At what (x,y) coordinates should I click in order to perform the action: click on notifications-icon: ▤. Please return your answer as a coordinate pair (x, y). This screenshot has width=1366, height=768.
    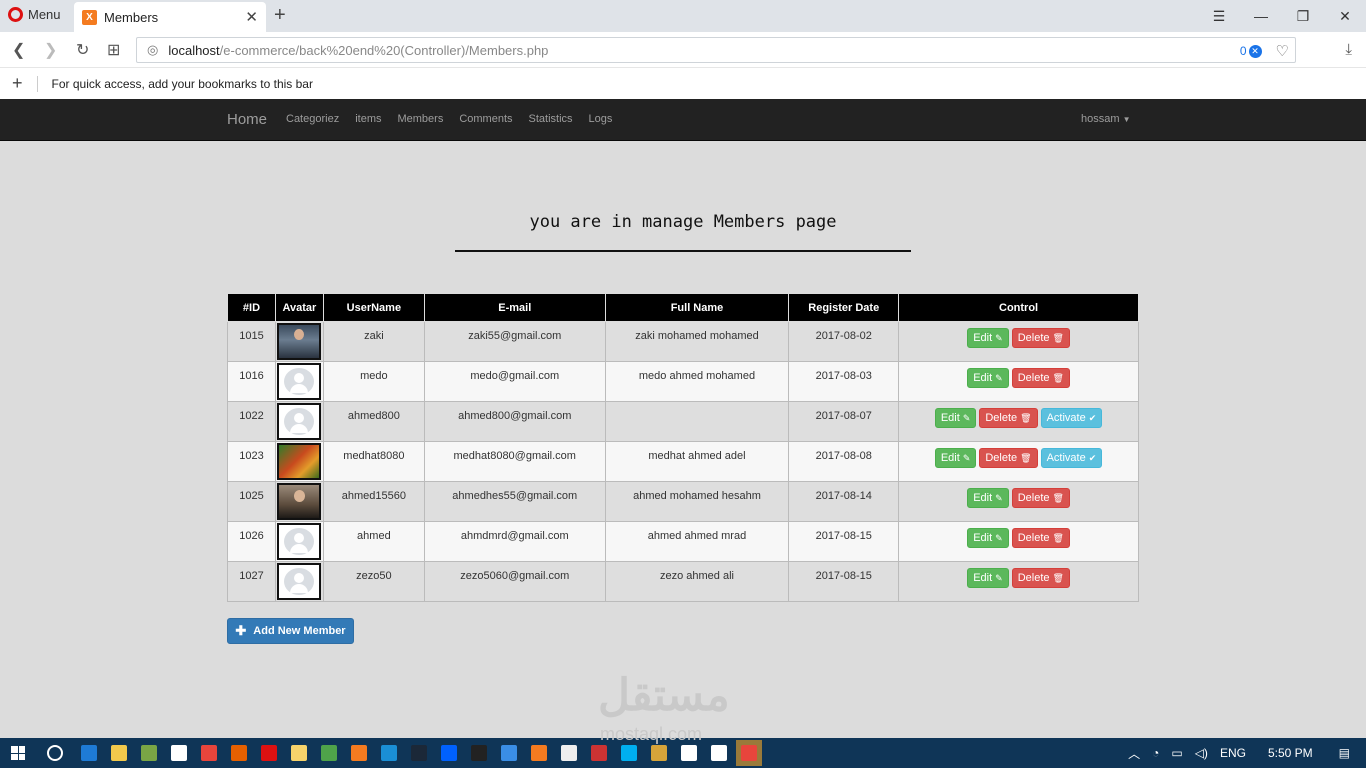
    Looking at the image, I should click on (1344, 753).